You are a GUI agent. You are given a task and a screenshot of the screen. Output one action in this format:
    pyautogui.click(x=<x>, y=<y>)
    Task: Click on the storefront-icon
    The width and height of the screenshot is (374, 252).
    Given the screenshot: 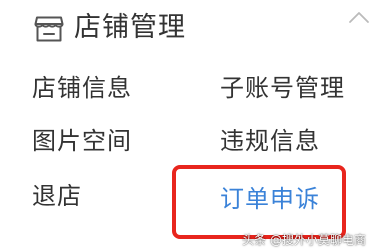 What is the action you would take?
    pyautogui.click(x=49, y=29)
    